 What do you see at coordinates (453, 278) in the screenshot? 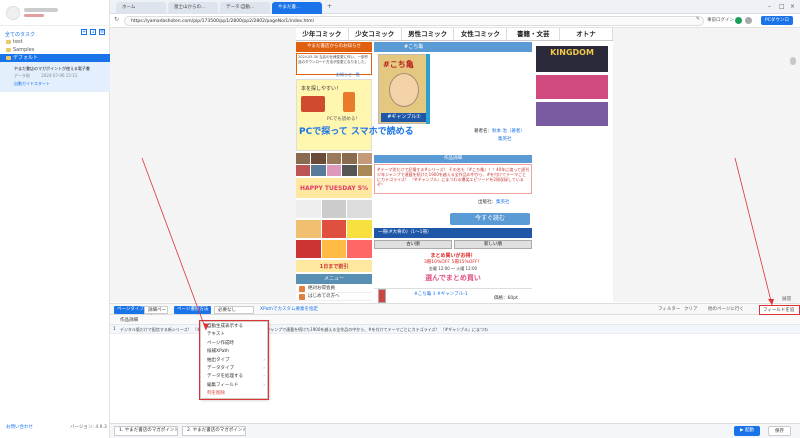
I see `bulk-buy-link: 選んでまとめ買い` at bounding box center [453, 278].